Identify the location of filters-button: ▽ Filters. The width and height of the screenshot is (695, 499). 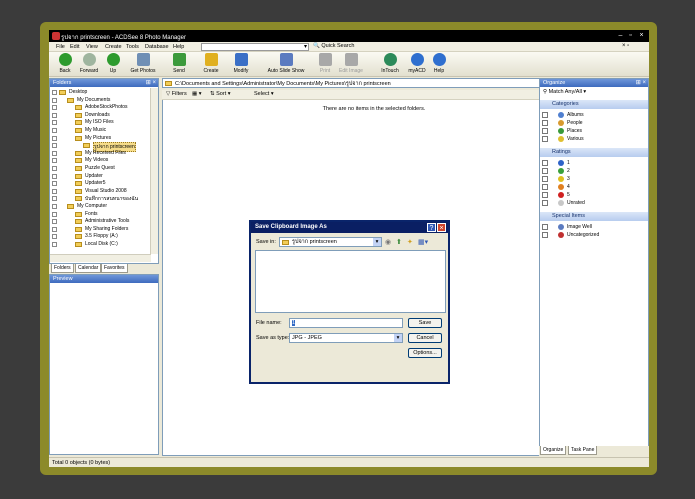
(176, 94).